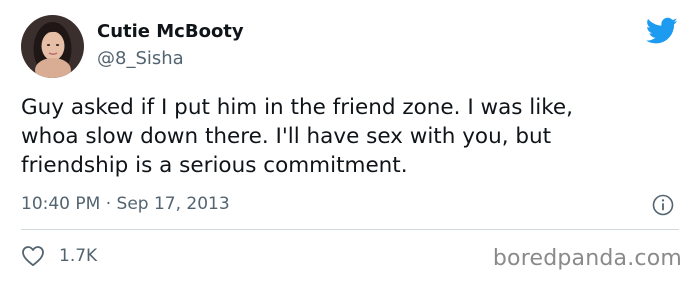  I want to click on watermark: boredpanda.com, so click(587, 258).